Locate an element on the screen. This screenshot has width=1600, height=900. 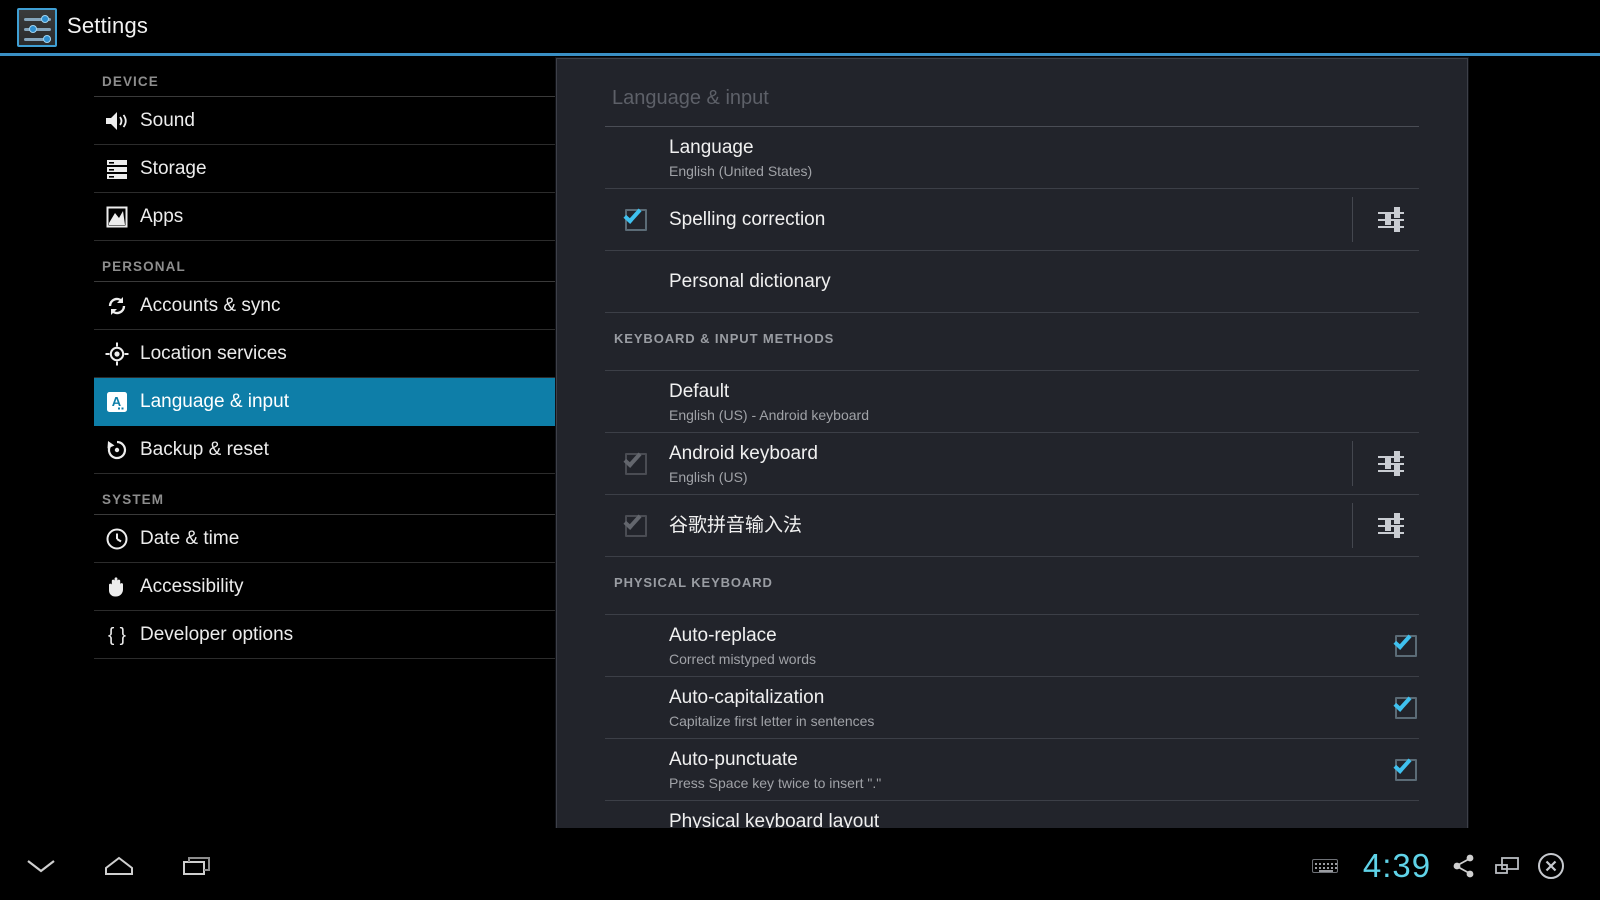
row-subtitle: Correct mistyped words is located at coordinates (743, 658).